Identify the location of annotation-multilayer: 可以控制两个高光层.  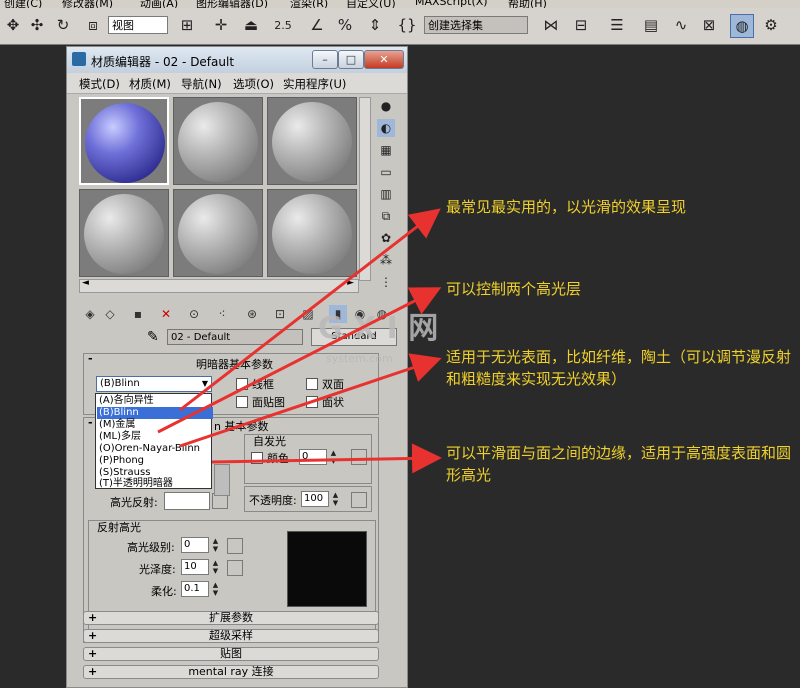
(514, 289).